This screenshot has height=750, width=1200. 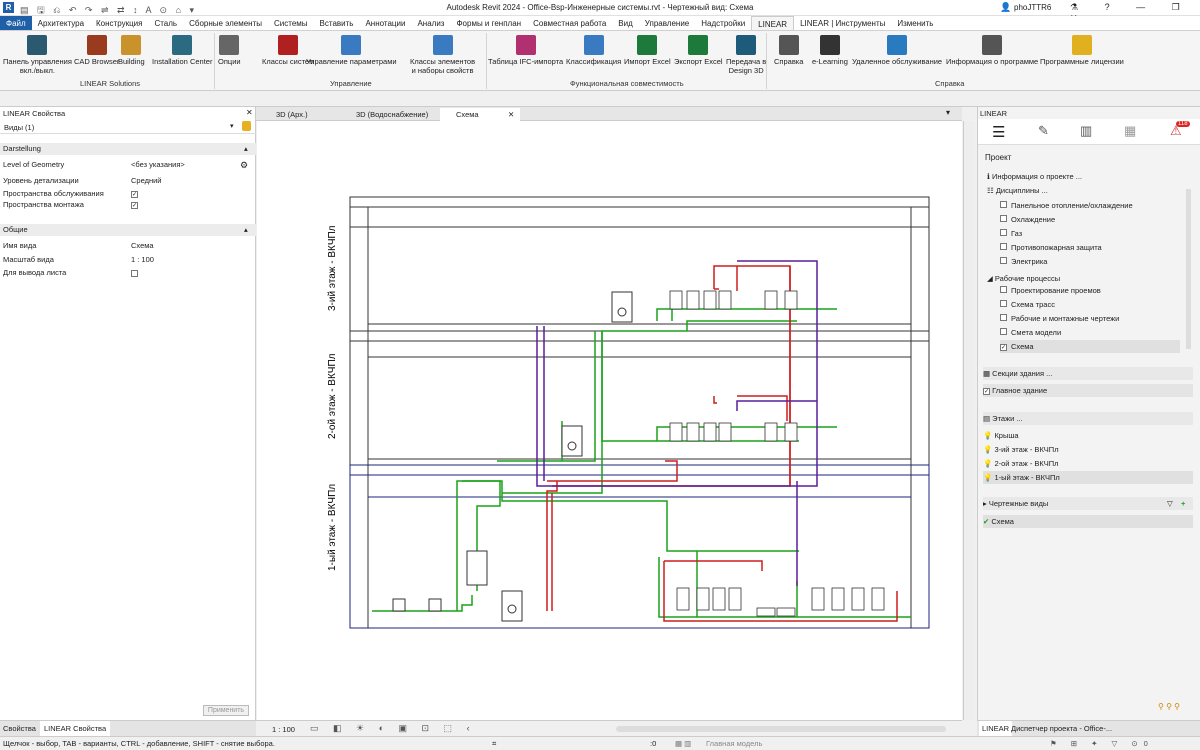 I want to click on workflow-item: Схема трасс, so click(x=1092, y=304).